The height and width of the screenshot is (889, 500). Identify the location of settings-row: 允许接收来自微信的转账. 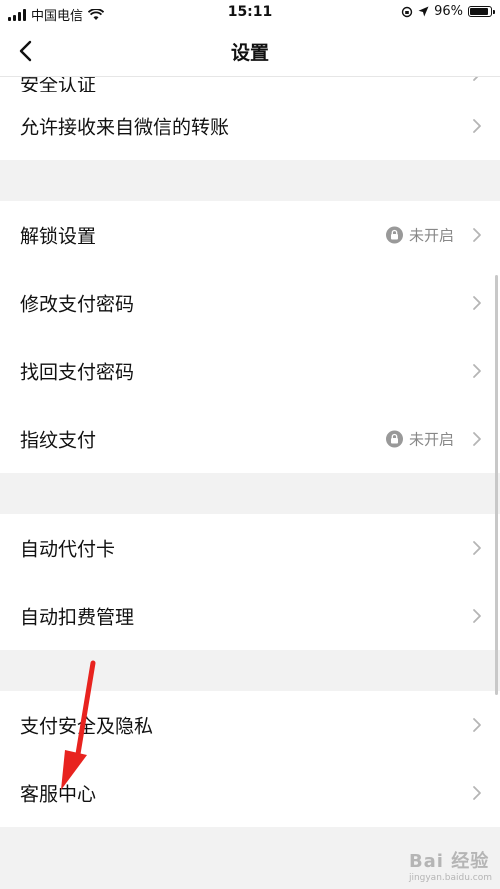
(250, 126).